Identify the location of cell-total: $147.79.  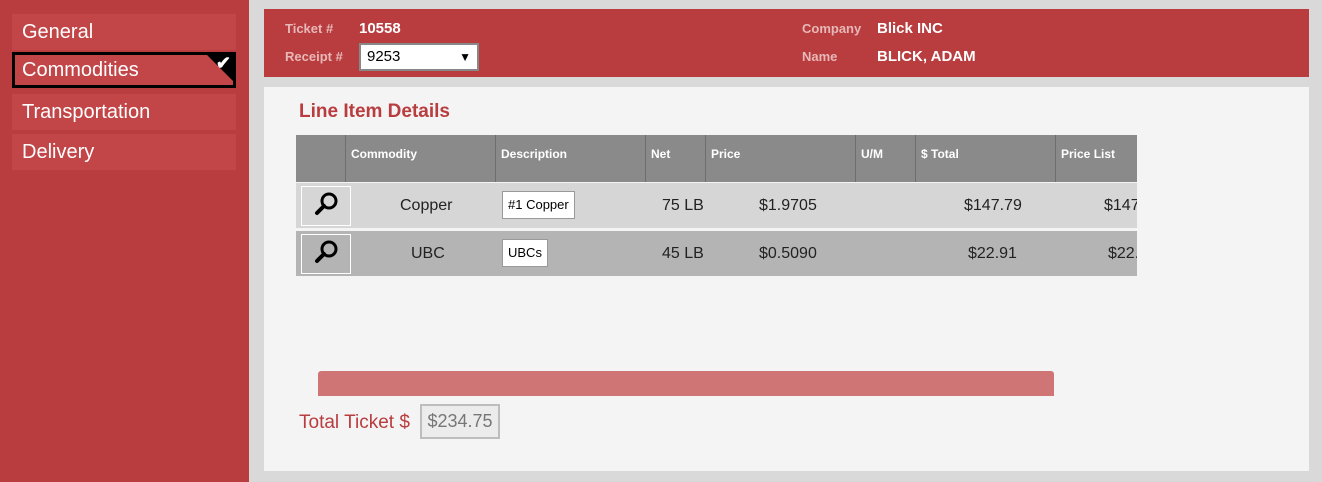
(993, 205).